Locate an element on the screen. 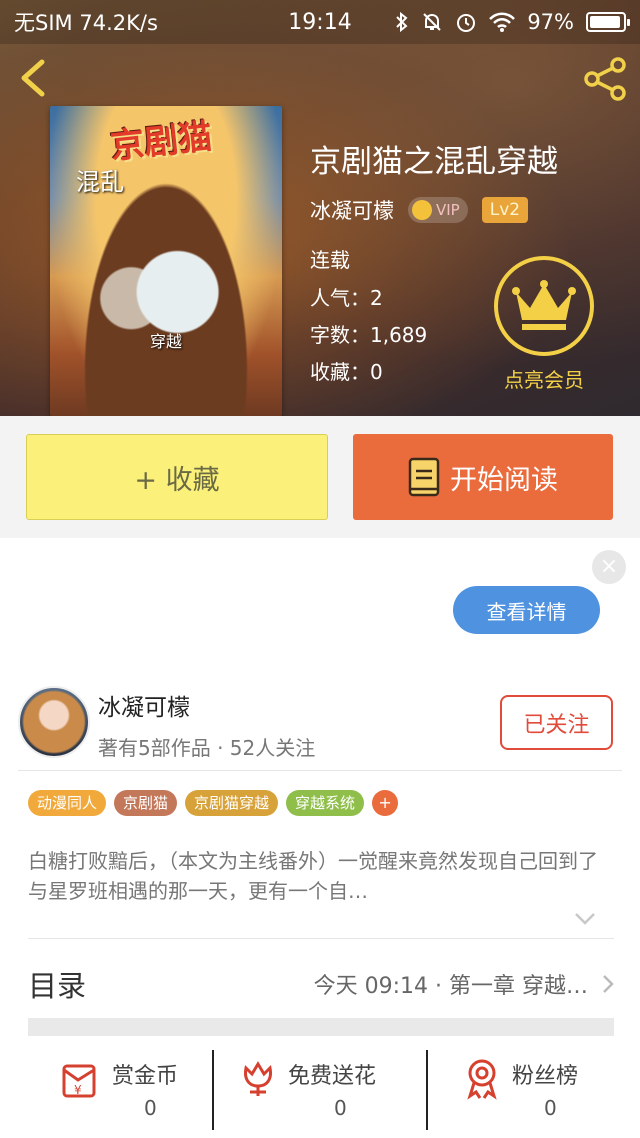 This screenshot has height=1138, width=640. add-favorite-button: + 收藏 is located at coordinates (177, 477).